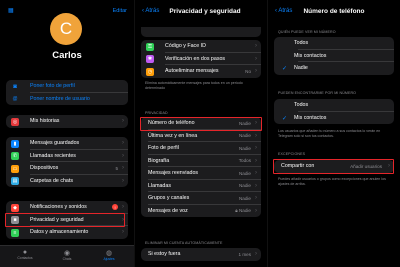 Image resolution: width=400 pixels, height=267 pixels. I want to click on devices-count: 5, so click(116, 168).